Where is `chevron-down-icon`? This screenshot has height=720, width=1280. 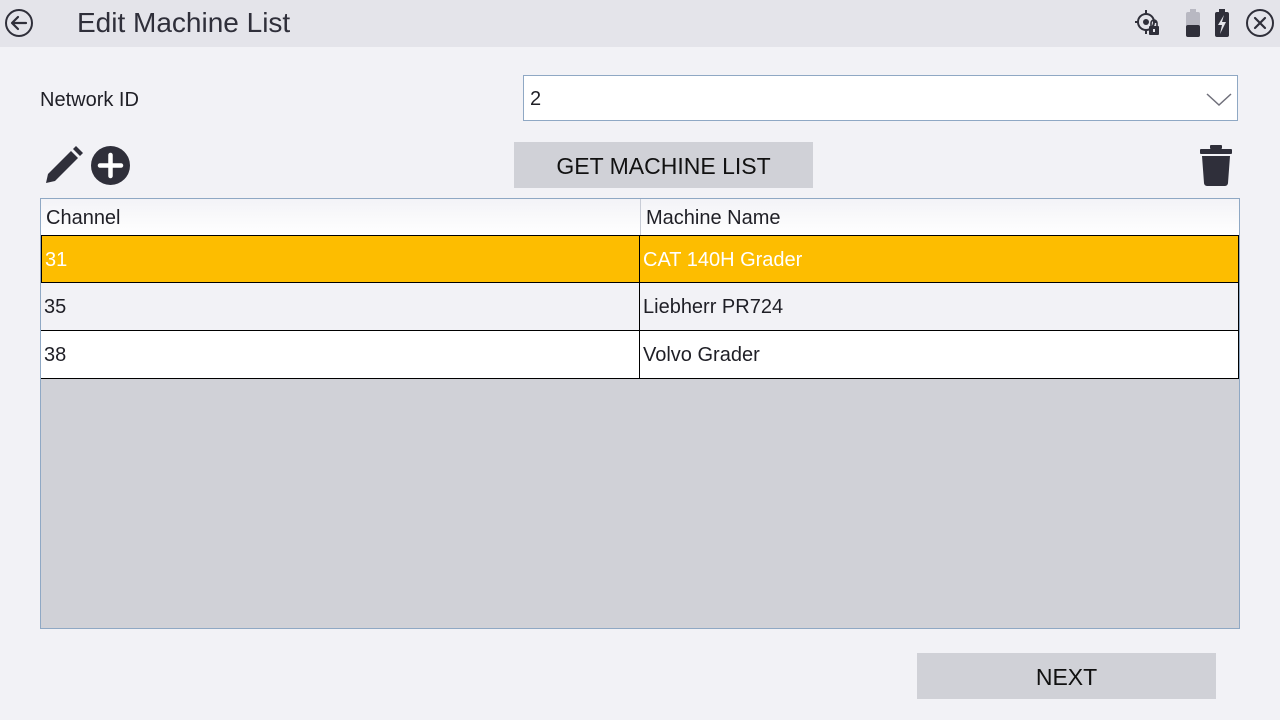
chevron-down-icon is located at coordinates (1219, 100).